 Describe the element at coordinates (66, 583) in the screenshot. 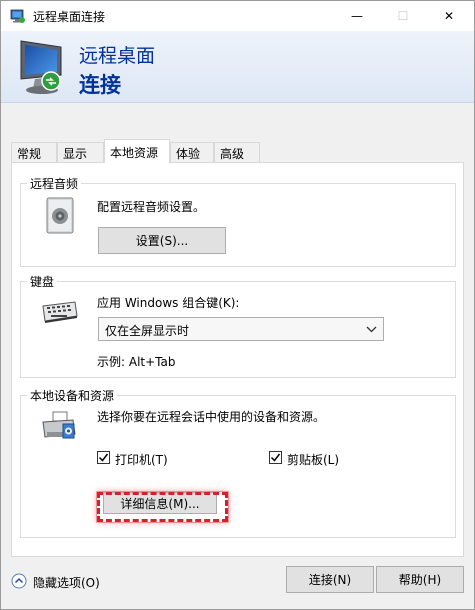

I see `hide-options-label: 隐藏选项(O)` at that location.